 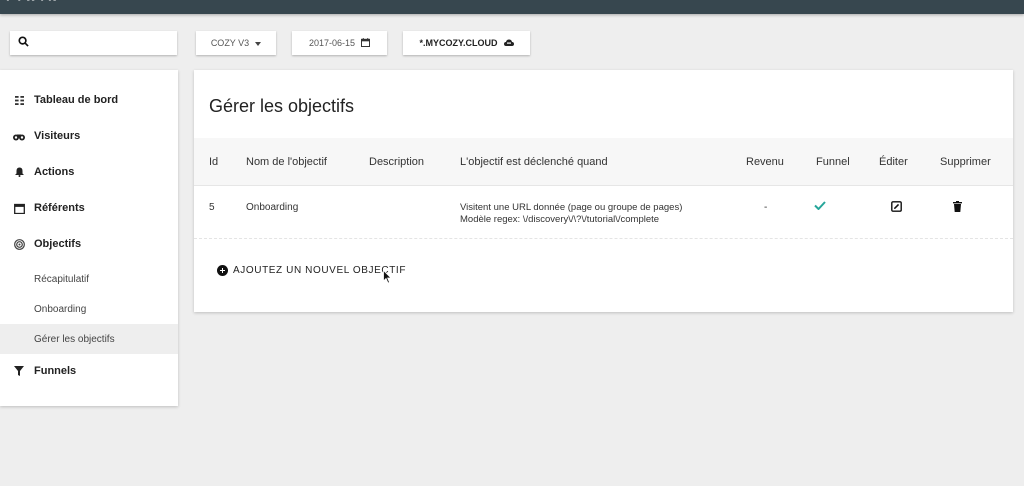 What do you see at coordinates (320, 270) in the screenshot?
I see `add-goal-label: AJOUTEZ UN NOUVEL OBJECTIF` at bounding box center [320, 270].